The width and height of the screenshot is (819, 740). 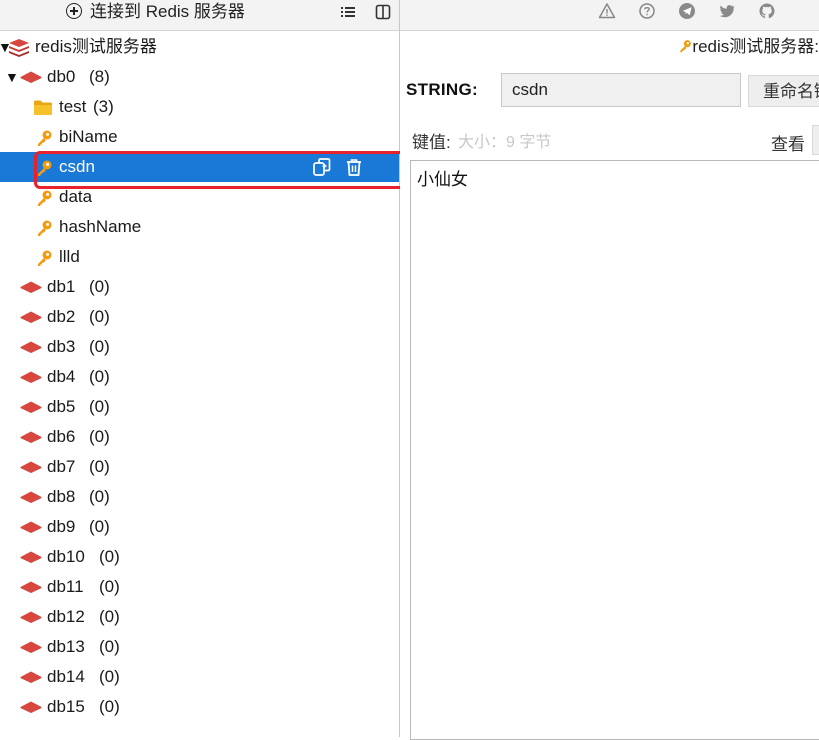 I want to click on help-icon, so click(x=647, y=11).